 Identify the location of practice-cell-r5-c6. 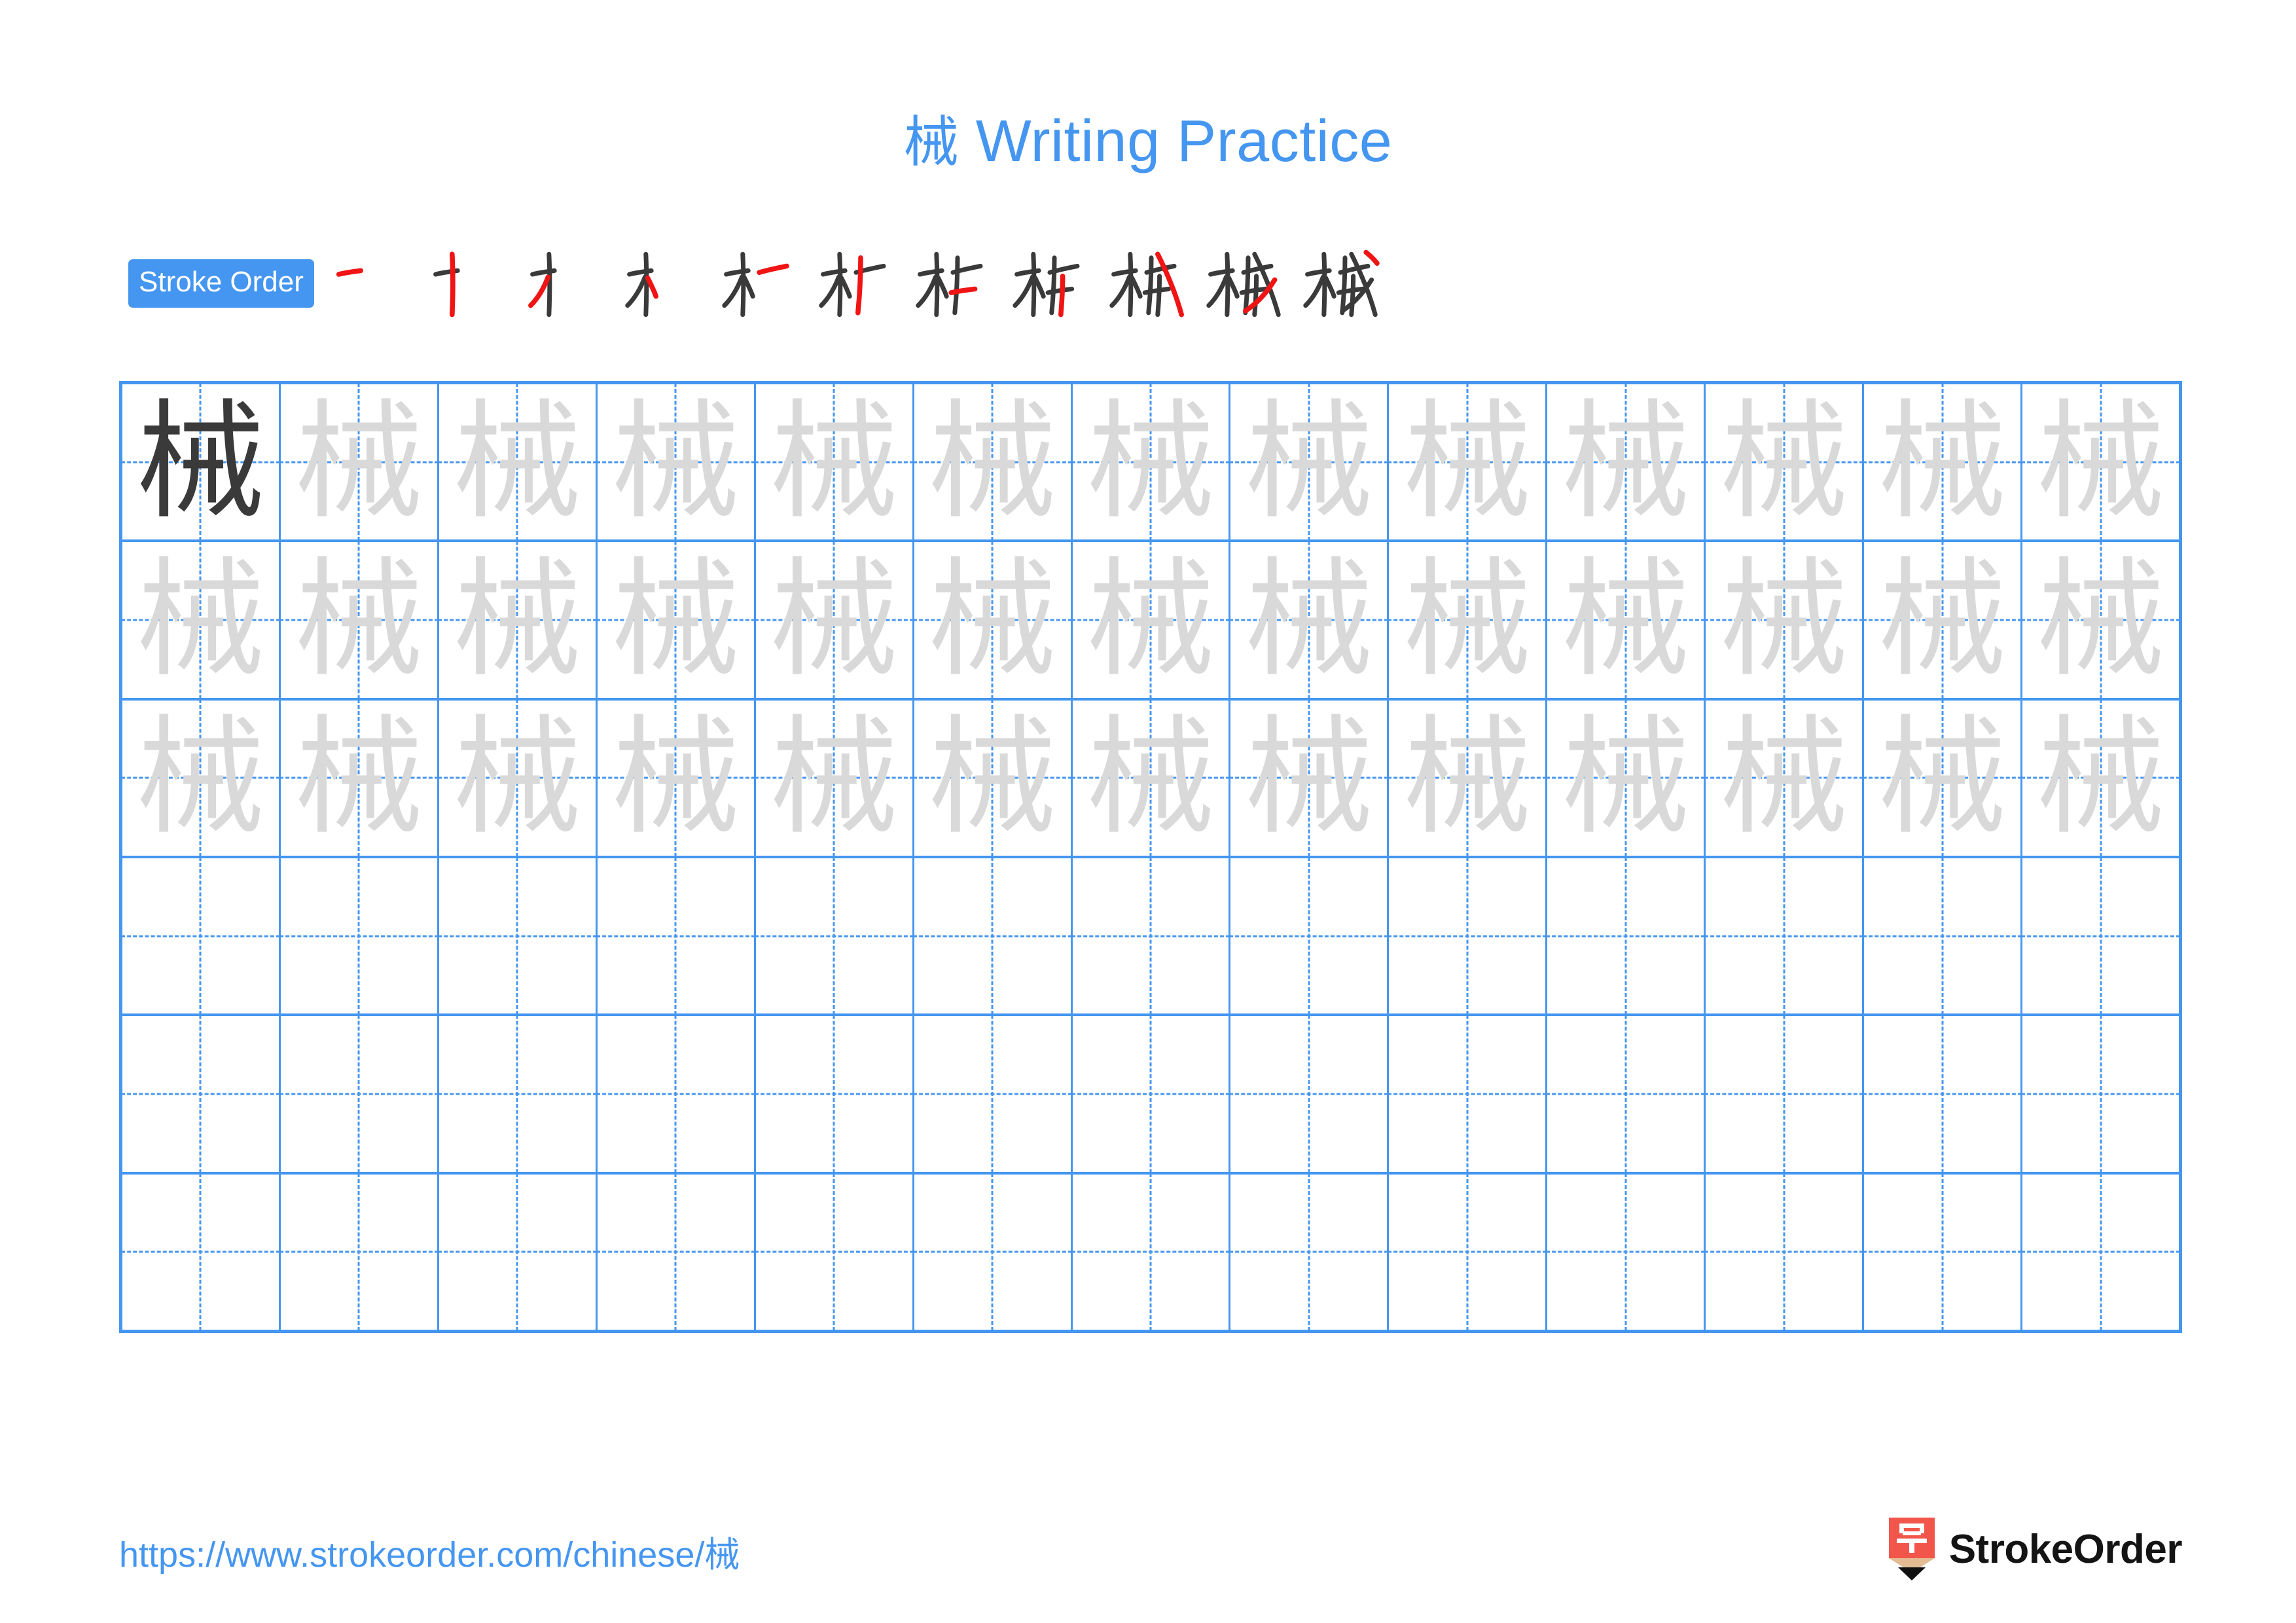
(993, 1094).